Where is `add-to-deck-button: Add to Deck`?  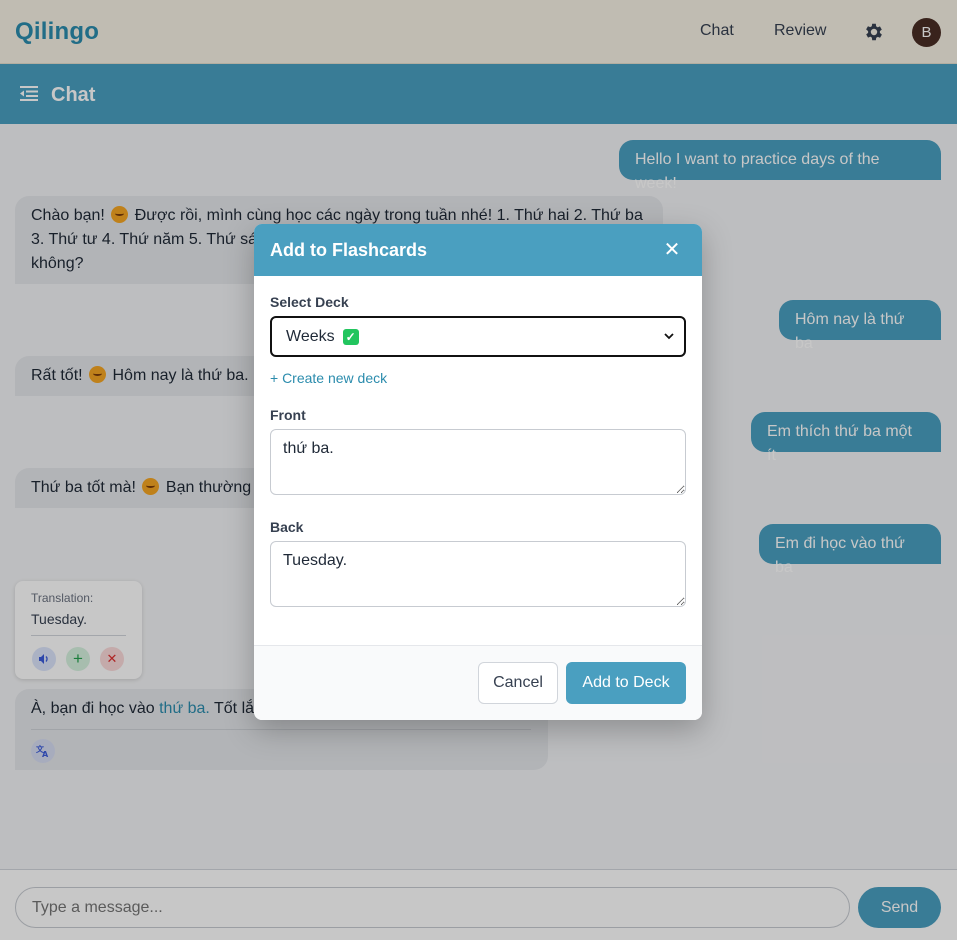 add-to-deck-button: Add to Deck is located at coordinates (626, 683).